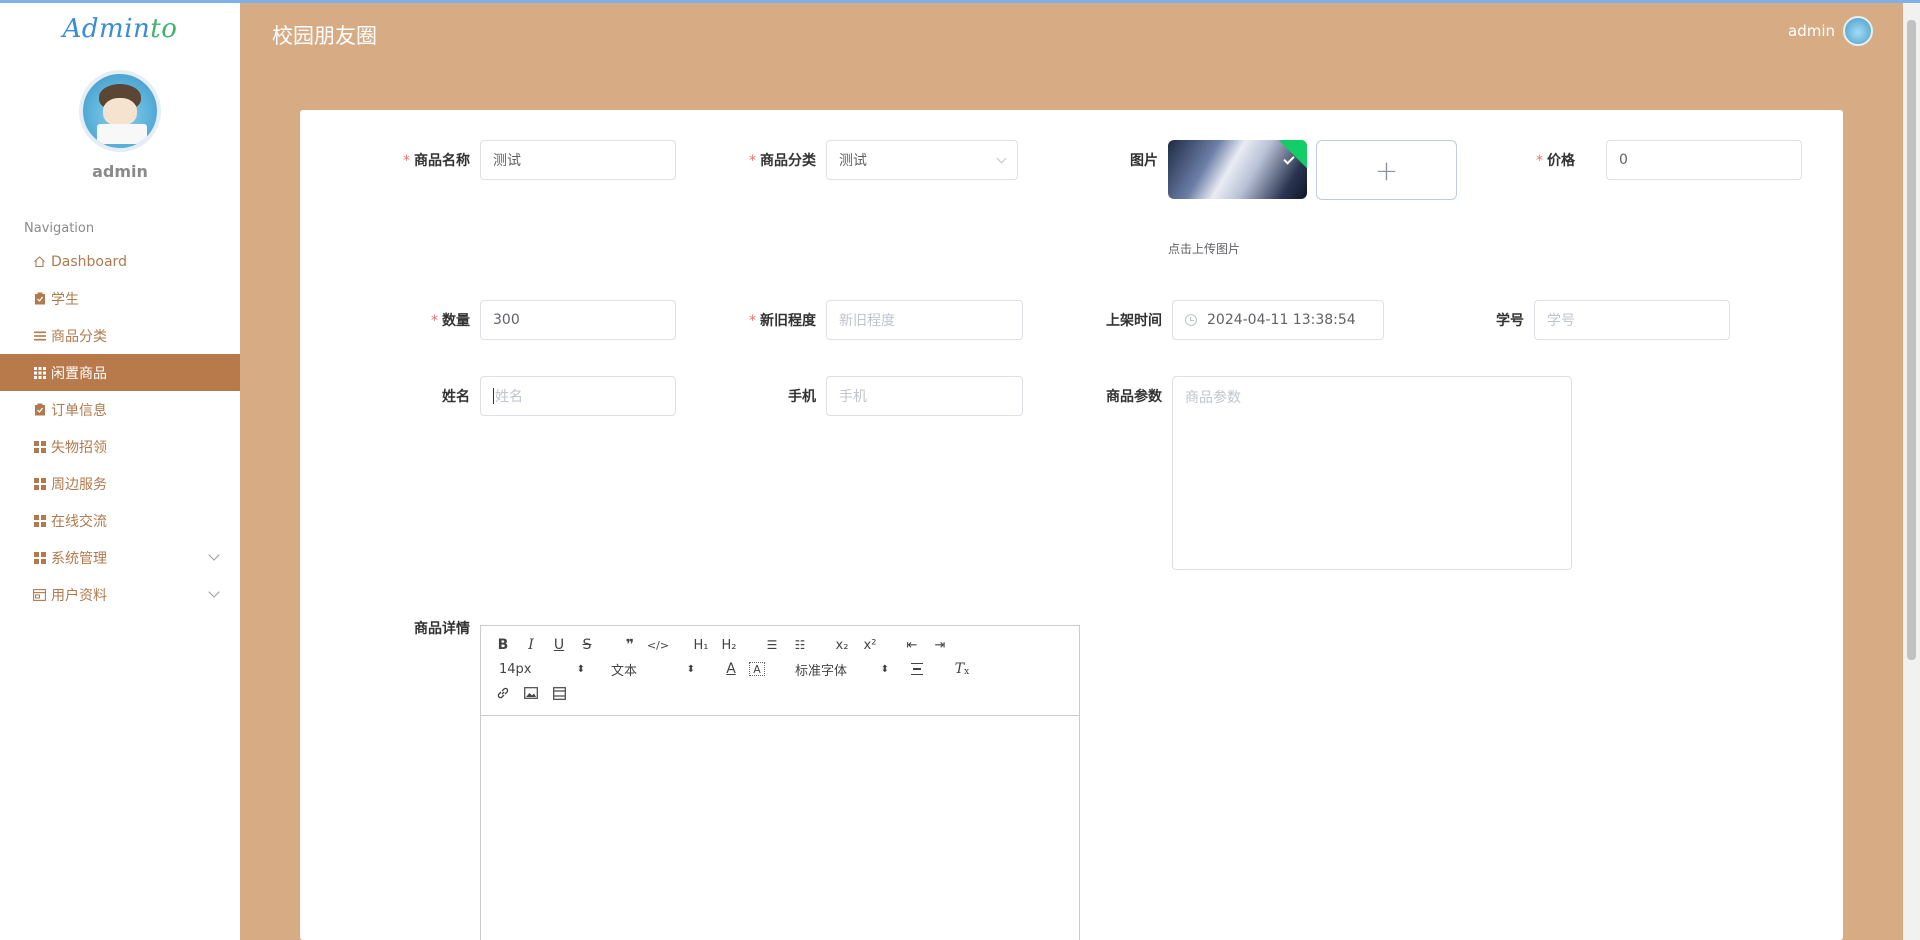  Describe the element at coordinates (962, 669) in the screenshot. I see `clear-format-button: Tx` at that location.